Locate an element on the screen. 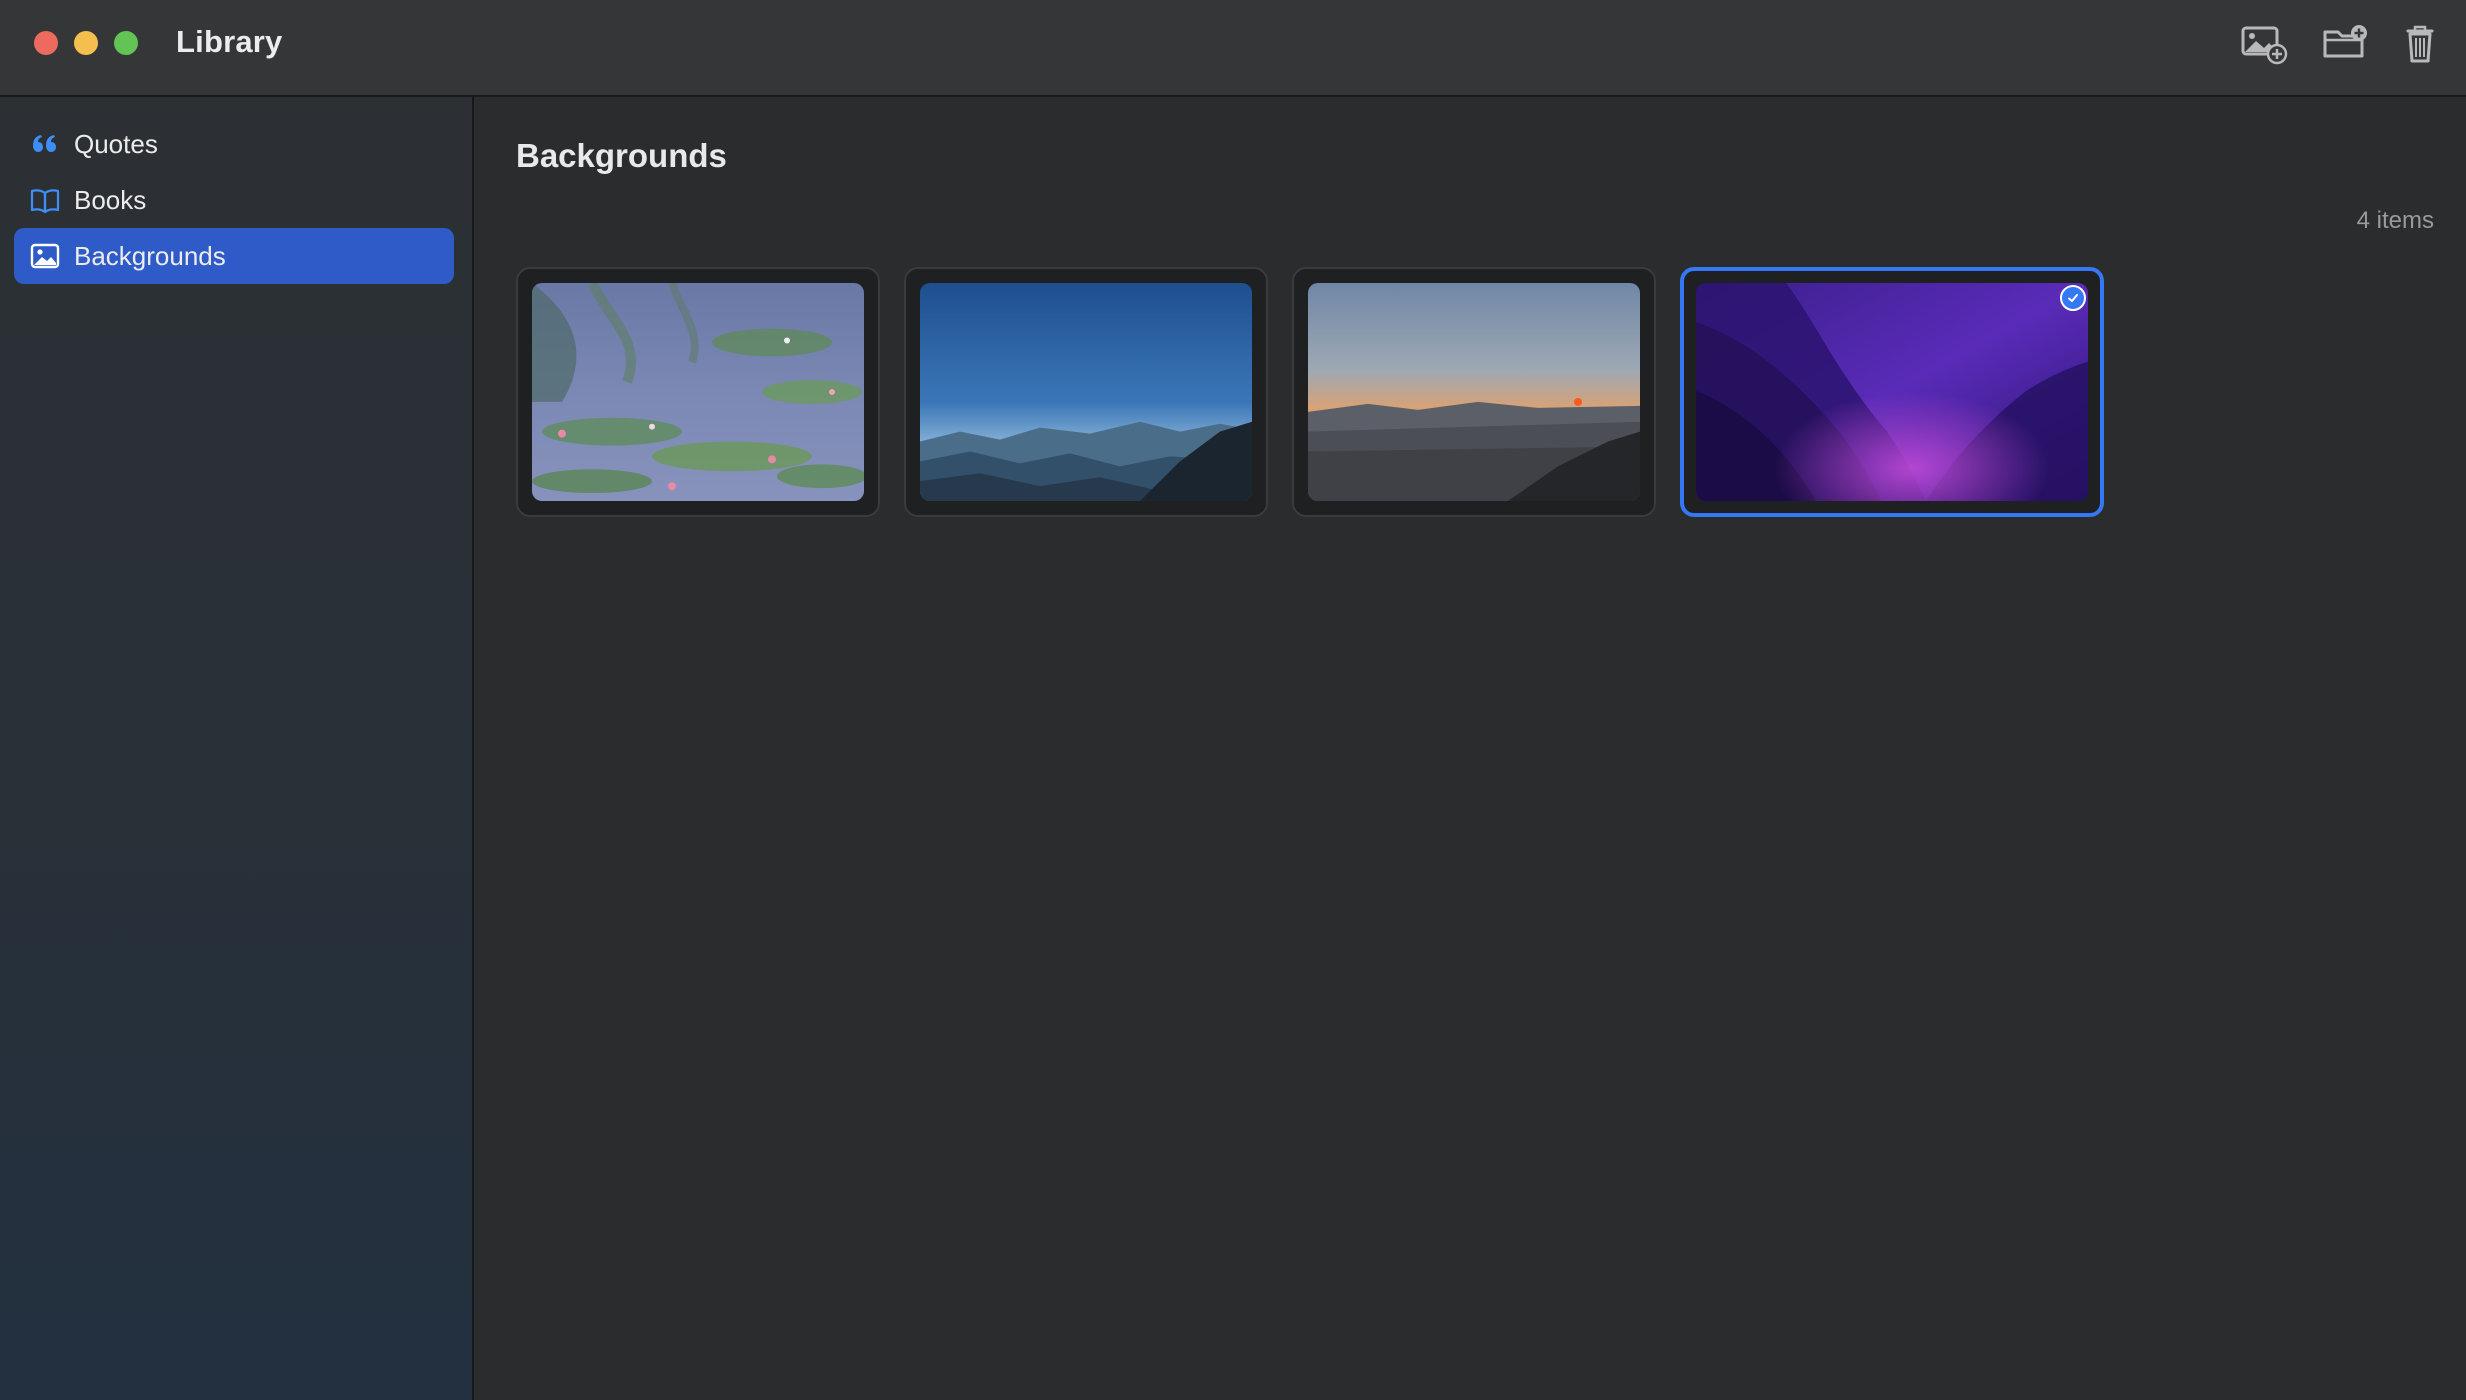 Image resolution: width=2466 pixels, height=1400 pixels. page-title: Backgrounds is located at coordinates (621, 155).